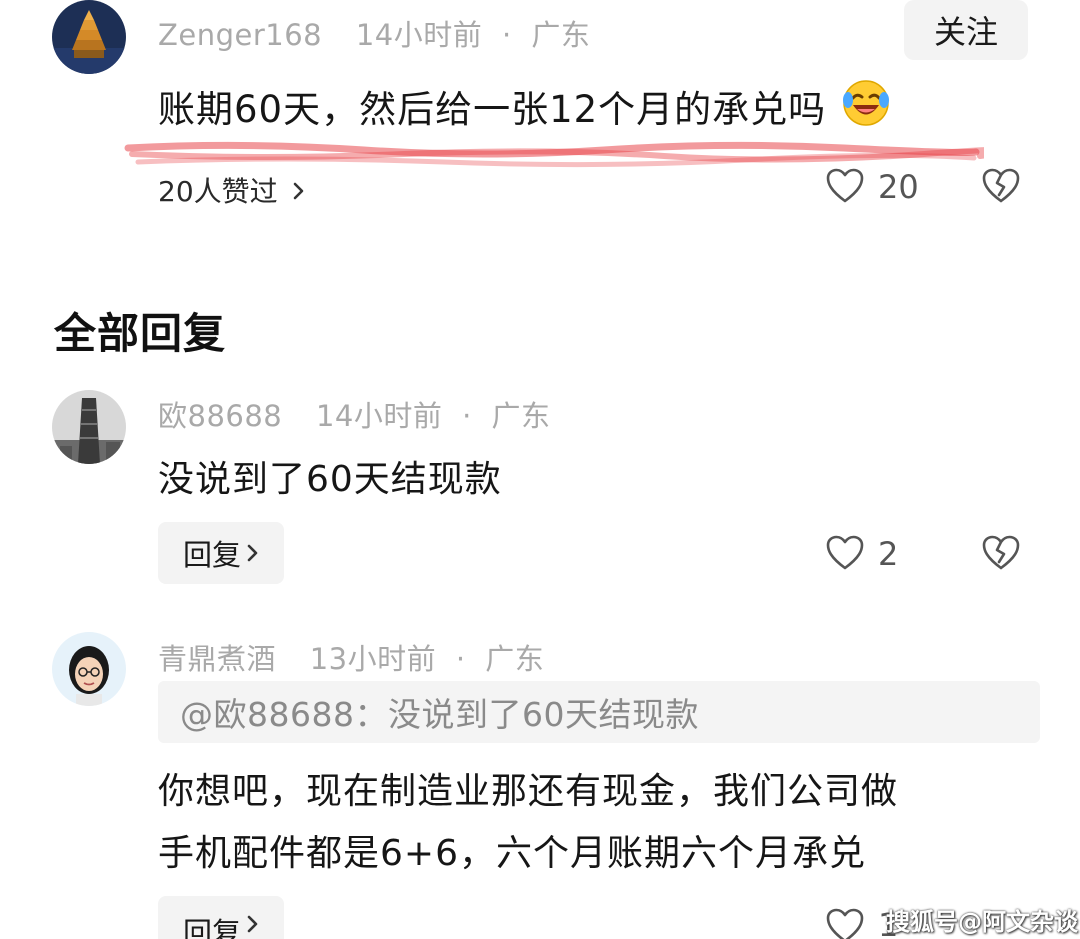  I want to click on avatar-zenger168, so click(89, 37).